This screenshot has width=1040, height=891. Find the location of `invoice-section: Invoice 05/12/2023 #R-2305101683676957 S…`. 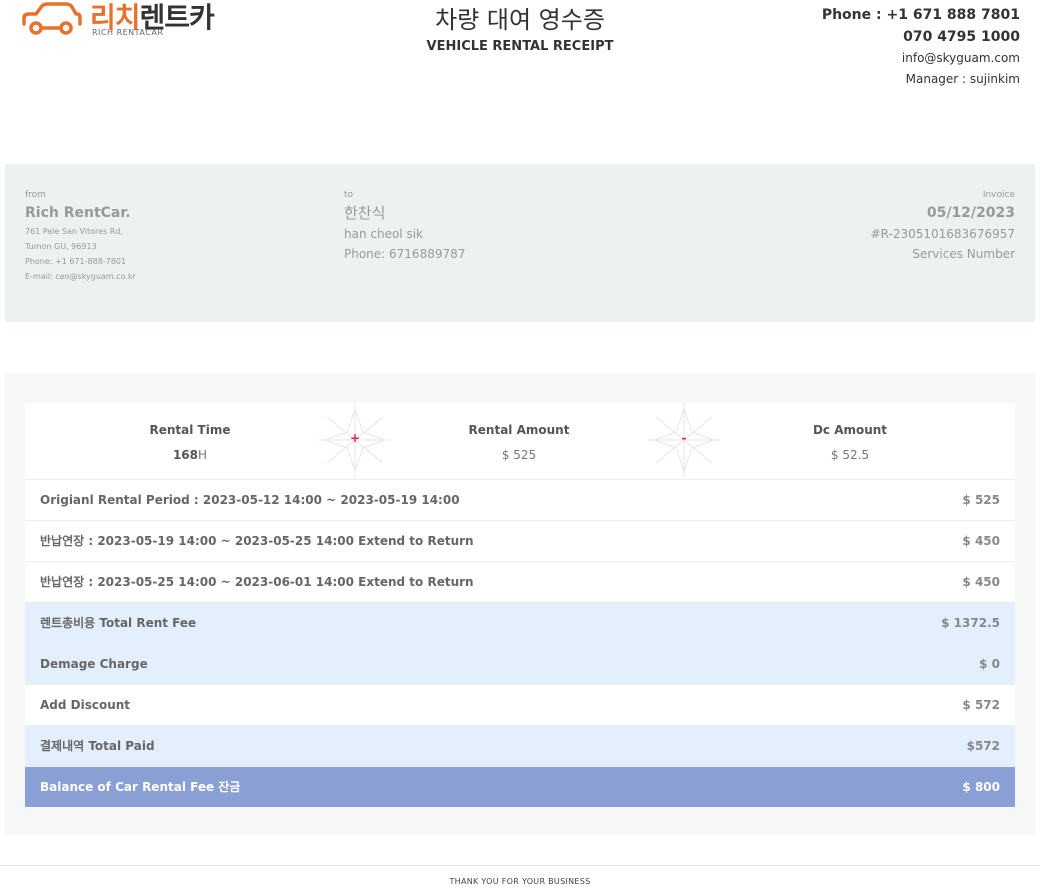

invoice-section: Invoice 05/12/2023 #R-2305101683676957 S… is located at coordinates (943, 226).